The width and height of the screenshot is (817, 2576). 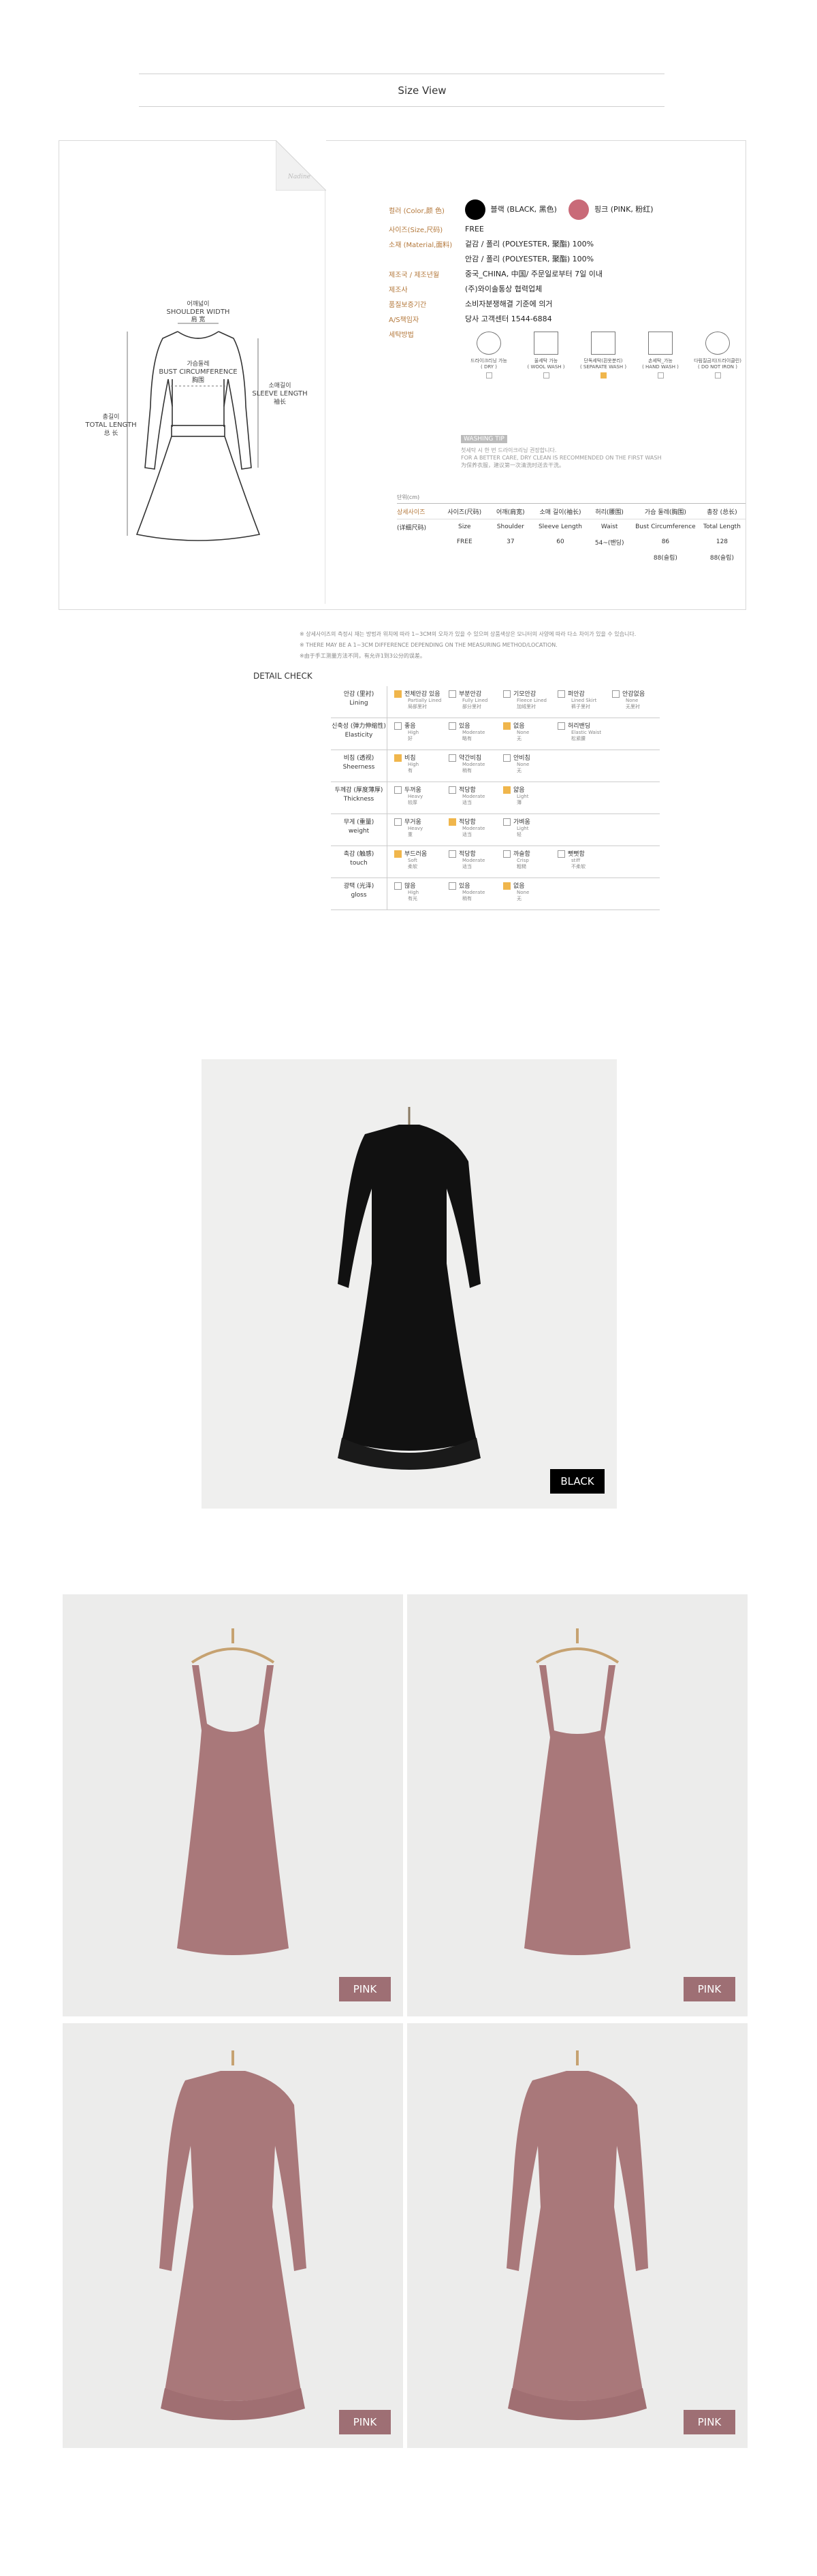 I want to click on sleeve-label-cn: 袖长, so click(x=280, y=402).